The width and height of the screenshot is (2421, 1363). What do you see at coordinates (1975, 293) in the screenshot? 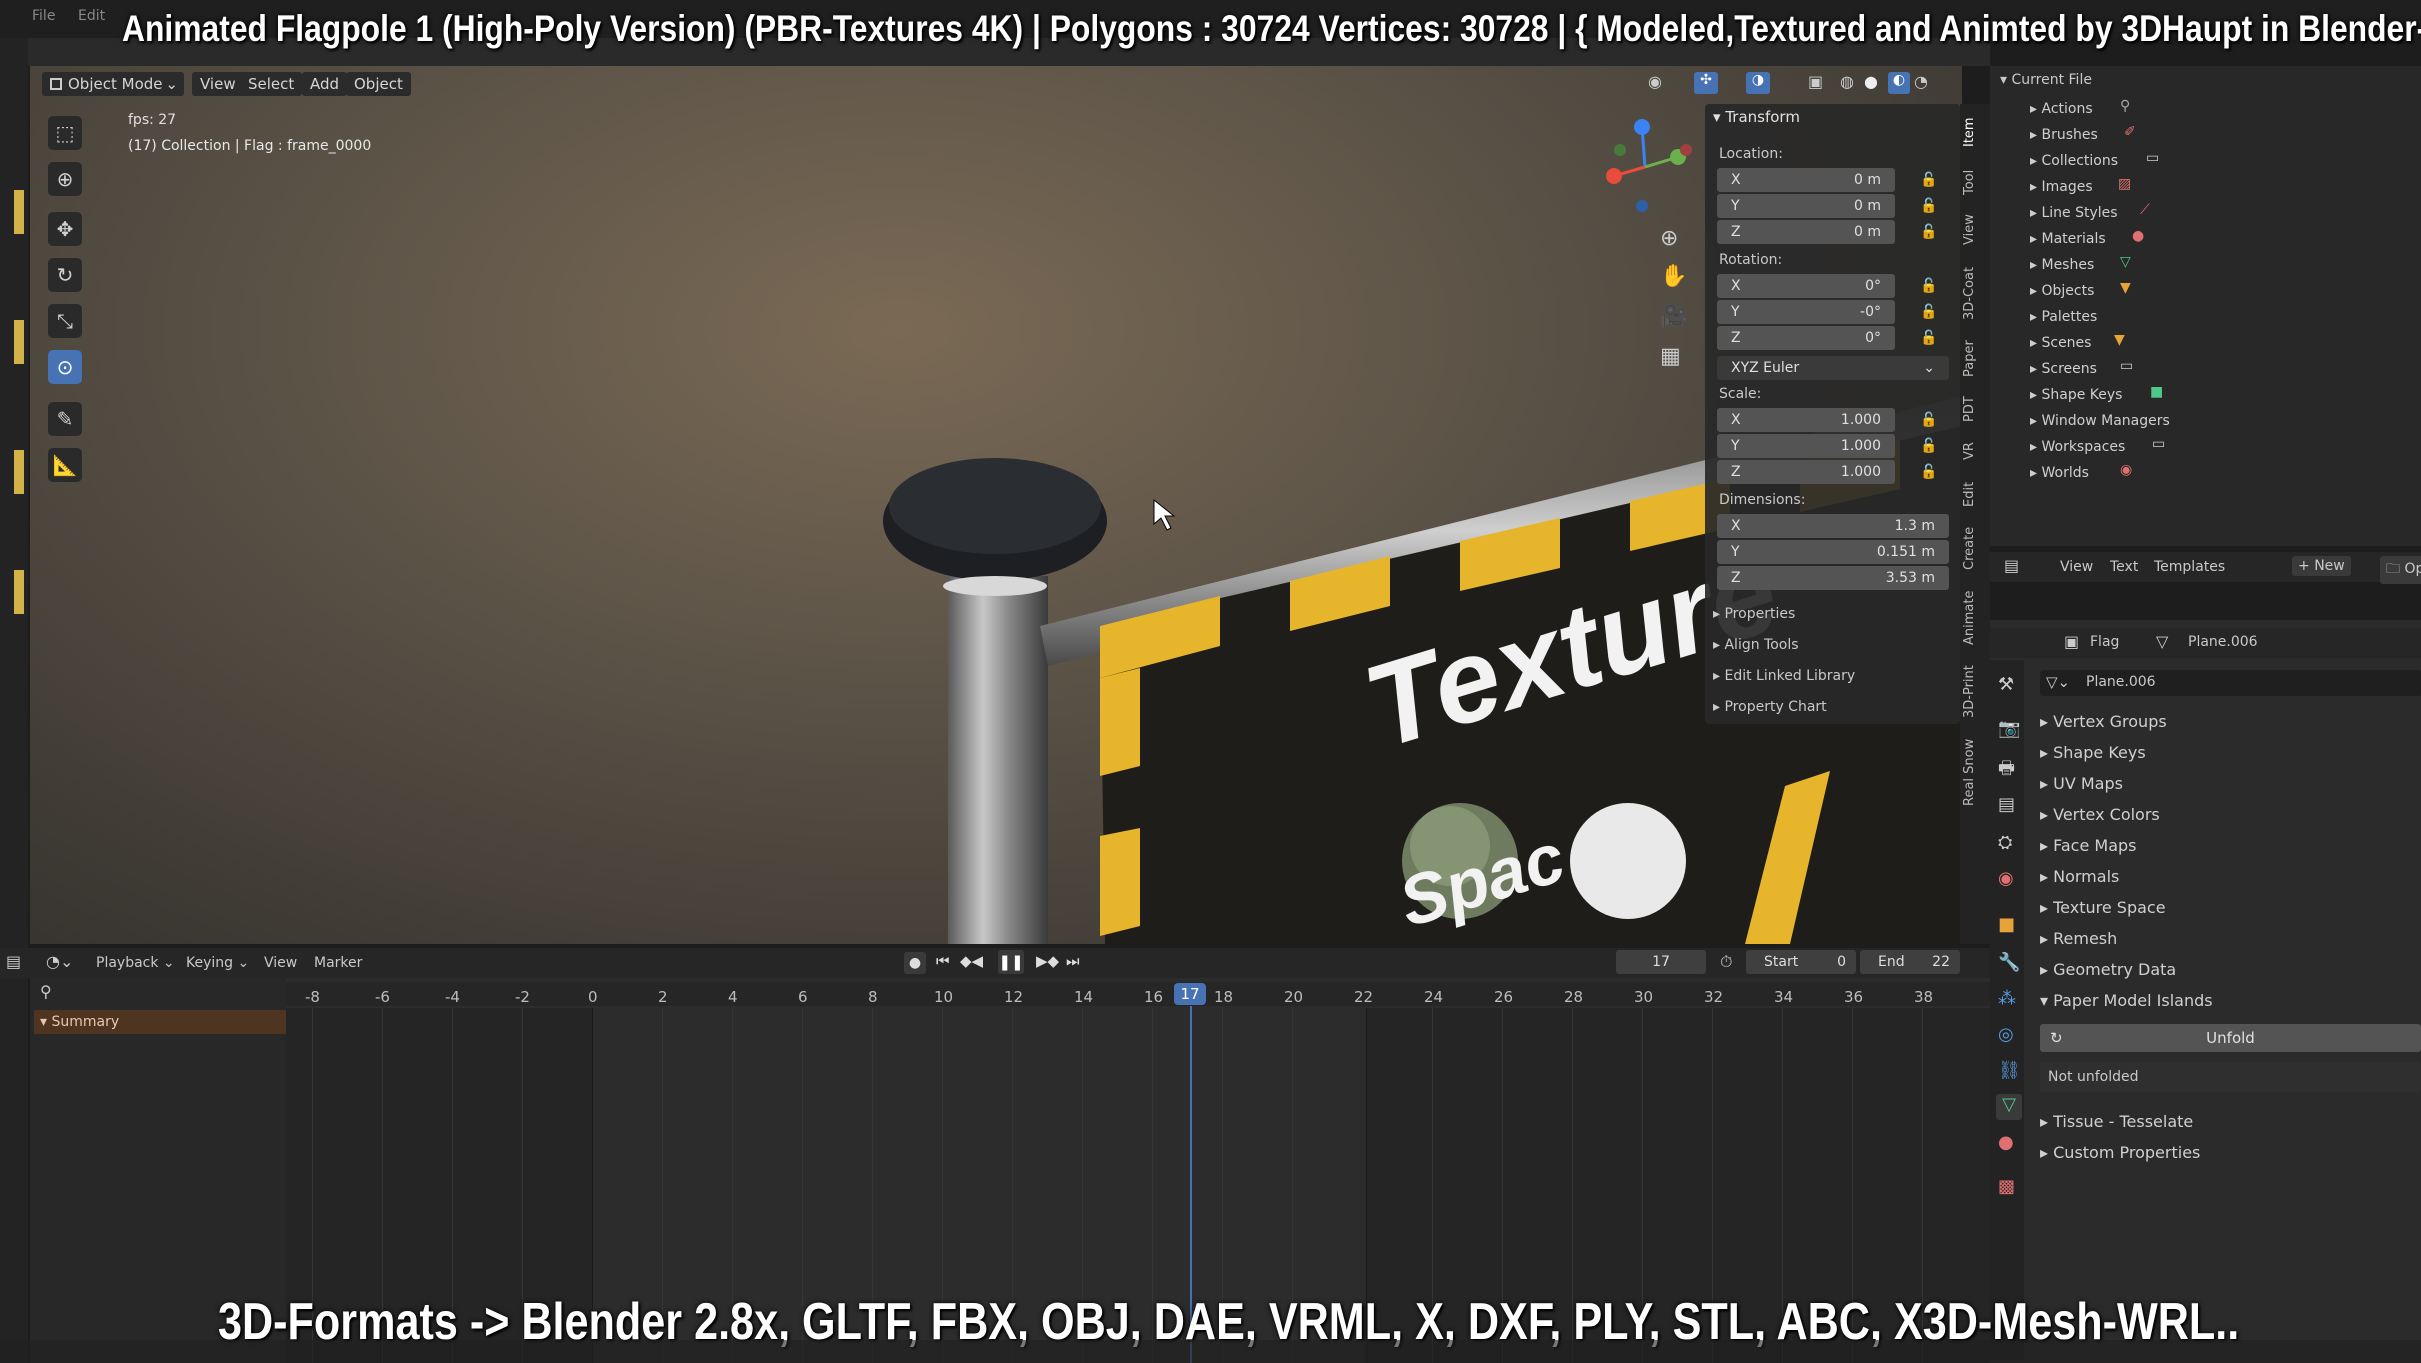
I see `tab-3dcoat: 3D-Coat` at bounding box center [1975, 293].